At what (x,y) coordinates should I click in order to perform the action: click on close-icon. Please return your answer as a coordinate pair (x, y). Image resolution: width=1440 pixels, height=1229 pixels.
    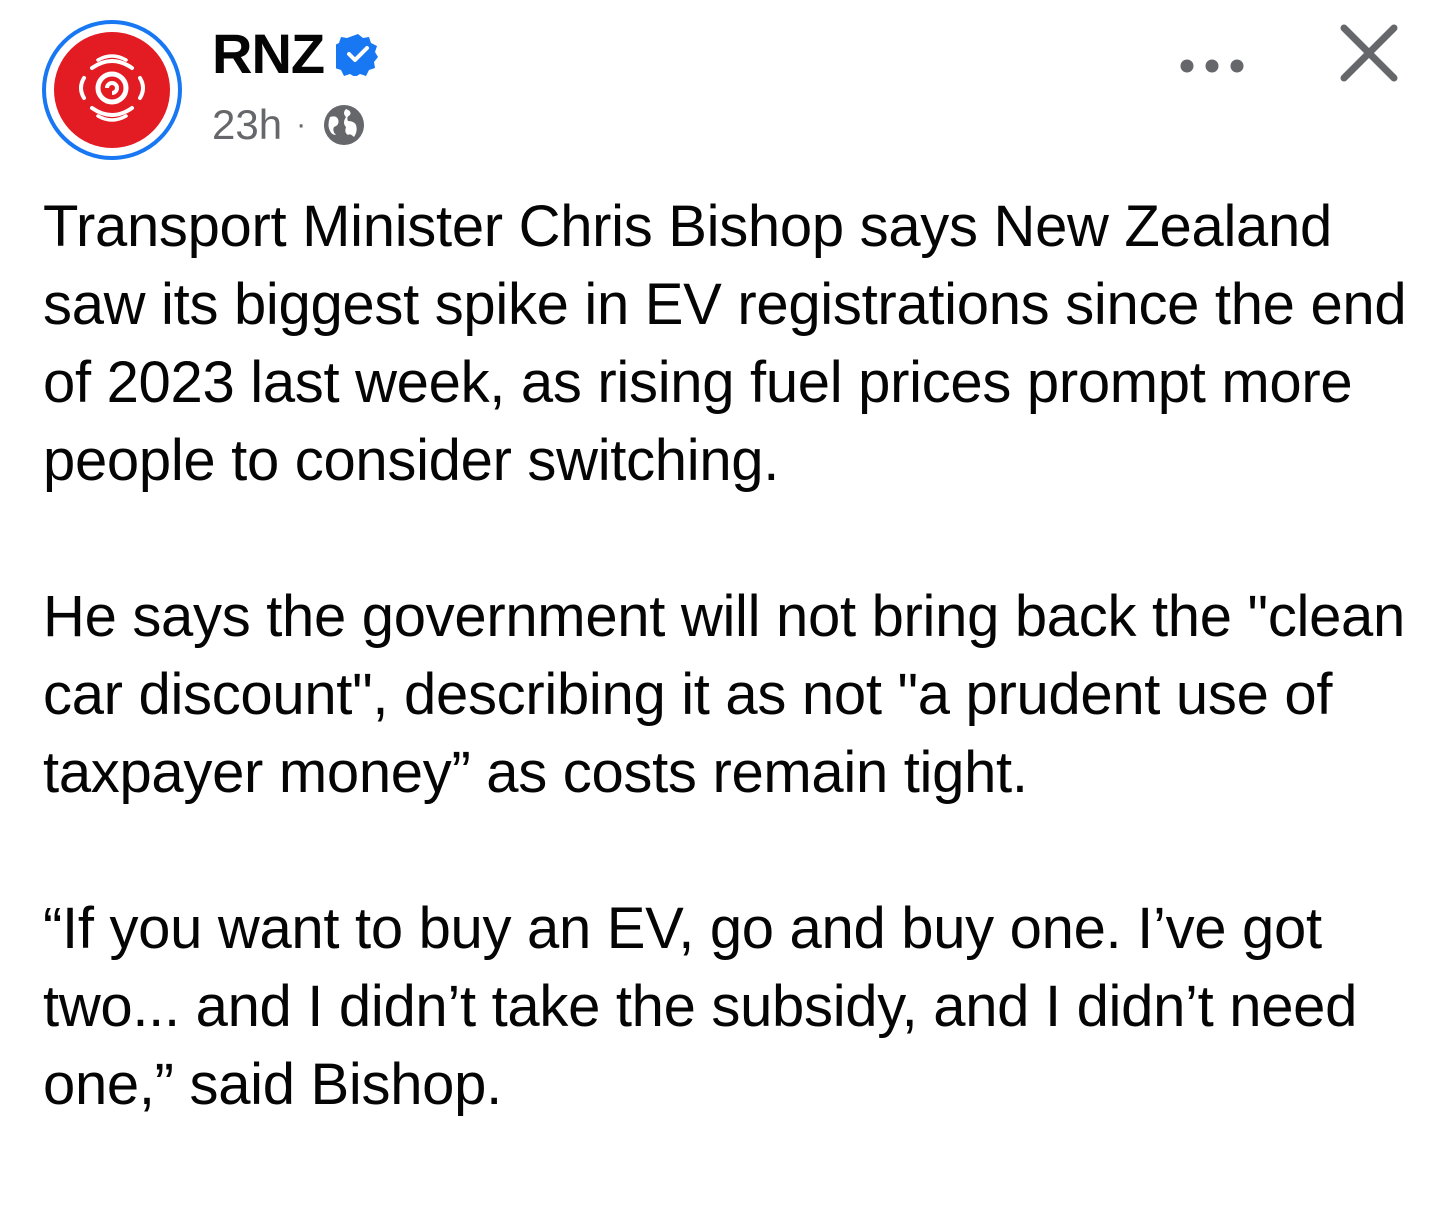
    Looking at the image, I should click on (1369, 53).